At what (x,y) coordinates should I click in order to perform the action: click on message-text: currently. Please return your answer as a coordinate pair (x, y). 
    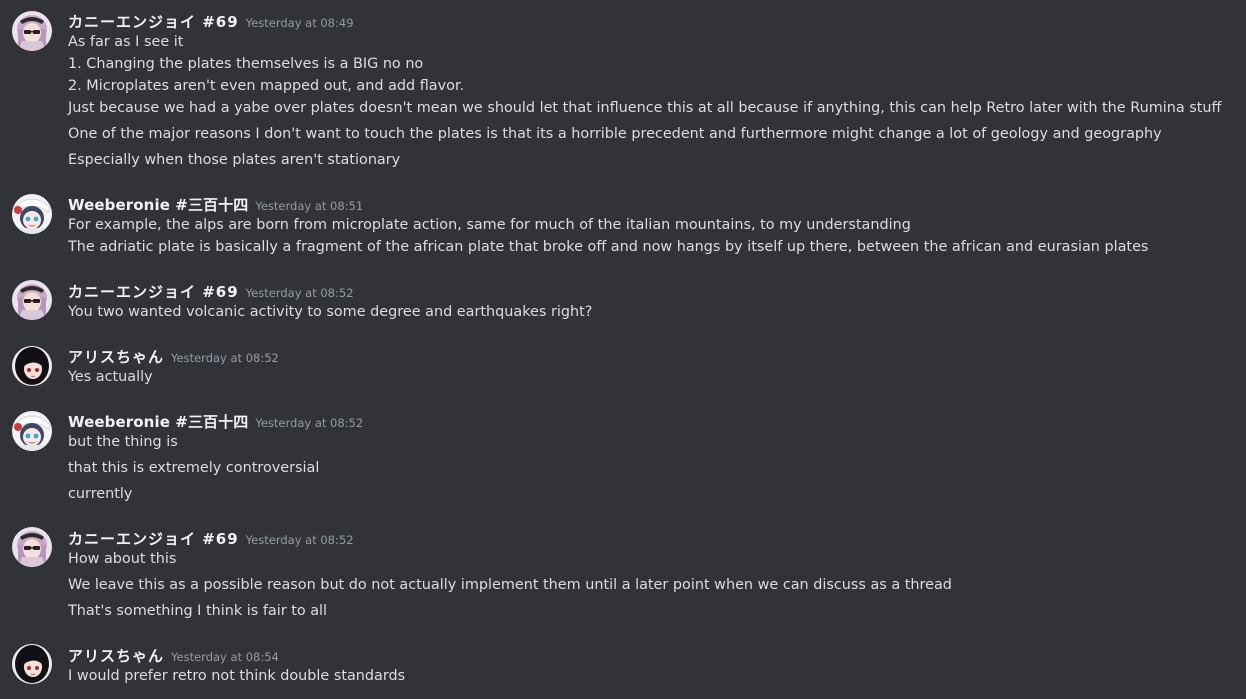
    Looking at the image, I should click on (100, 494).